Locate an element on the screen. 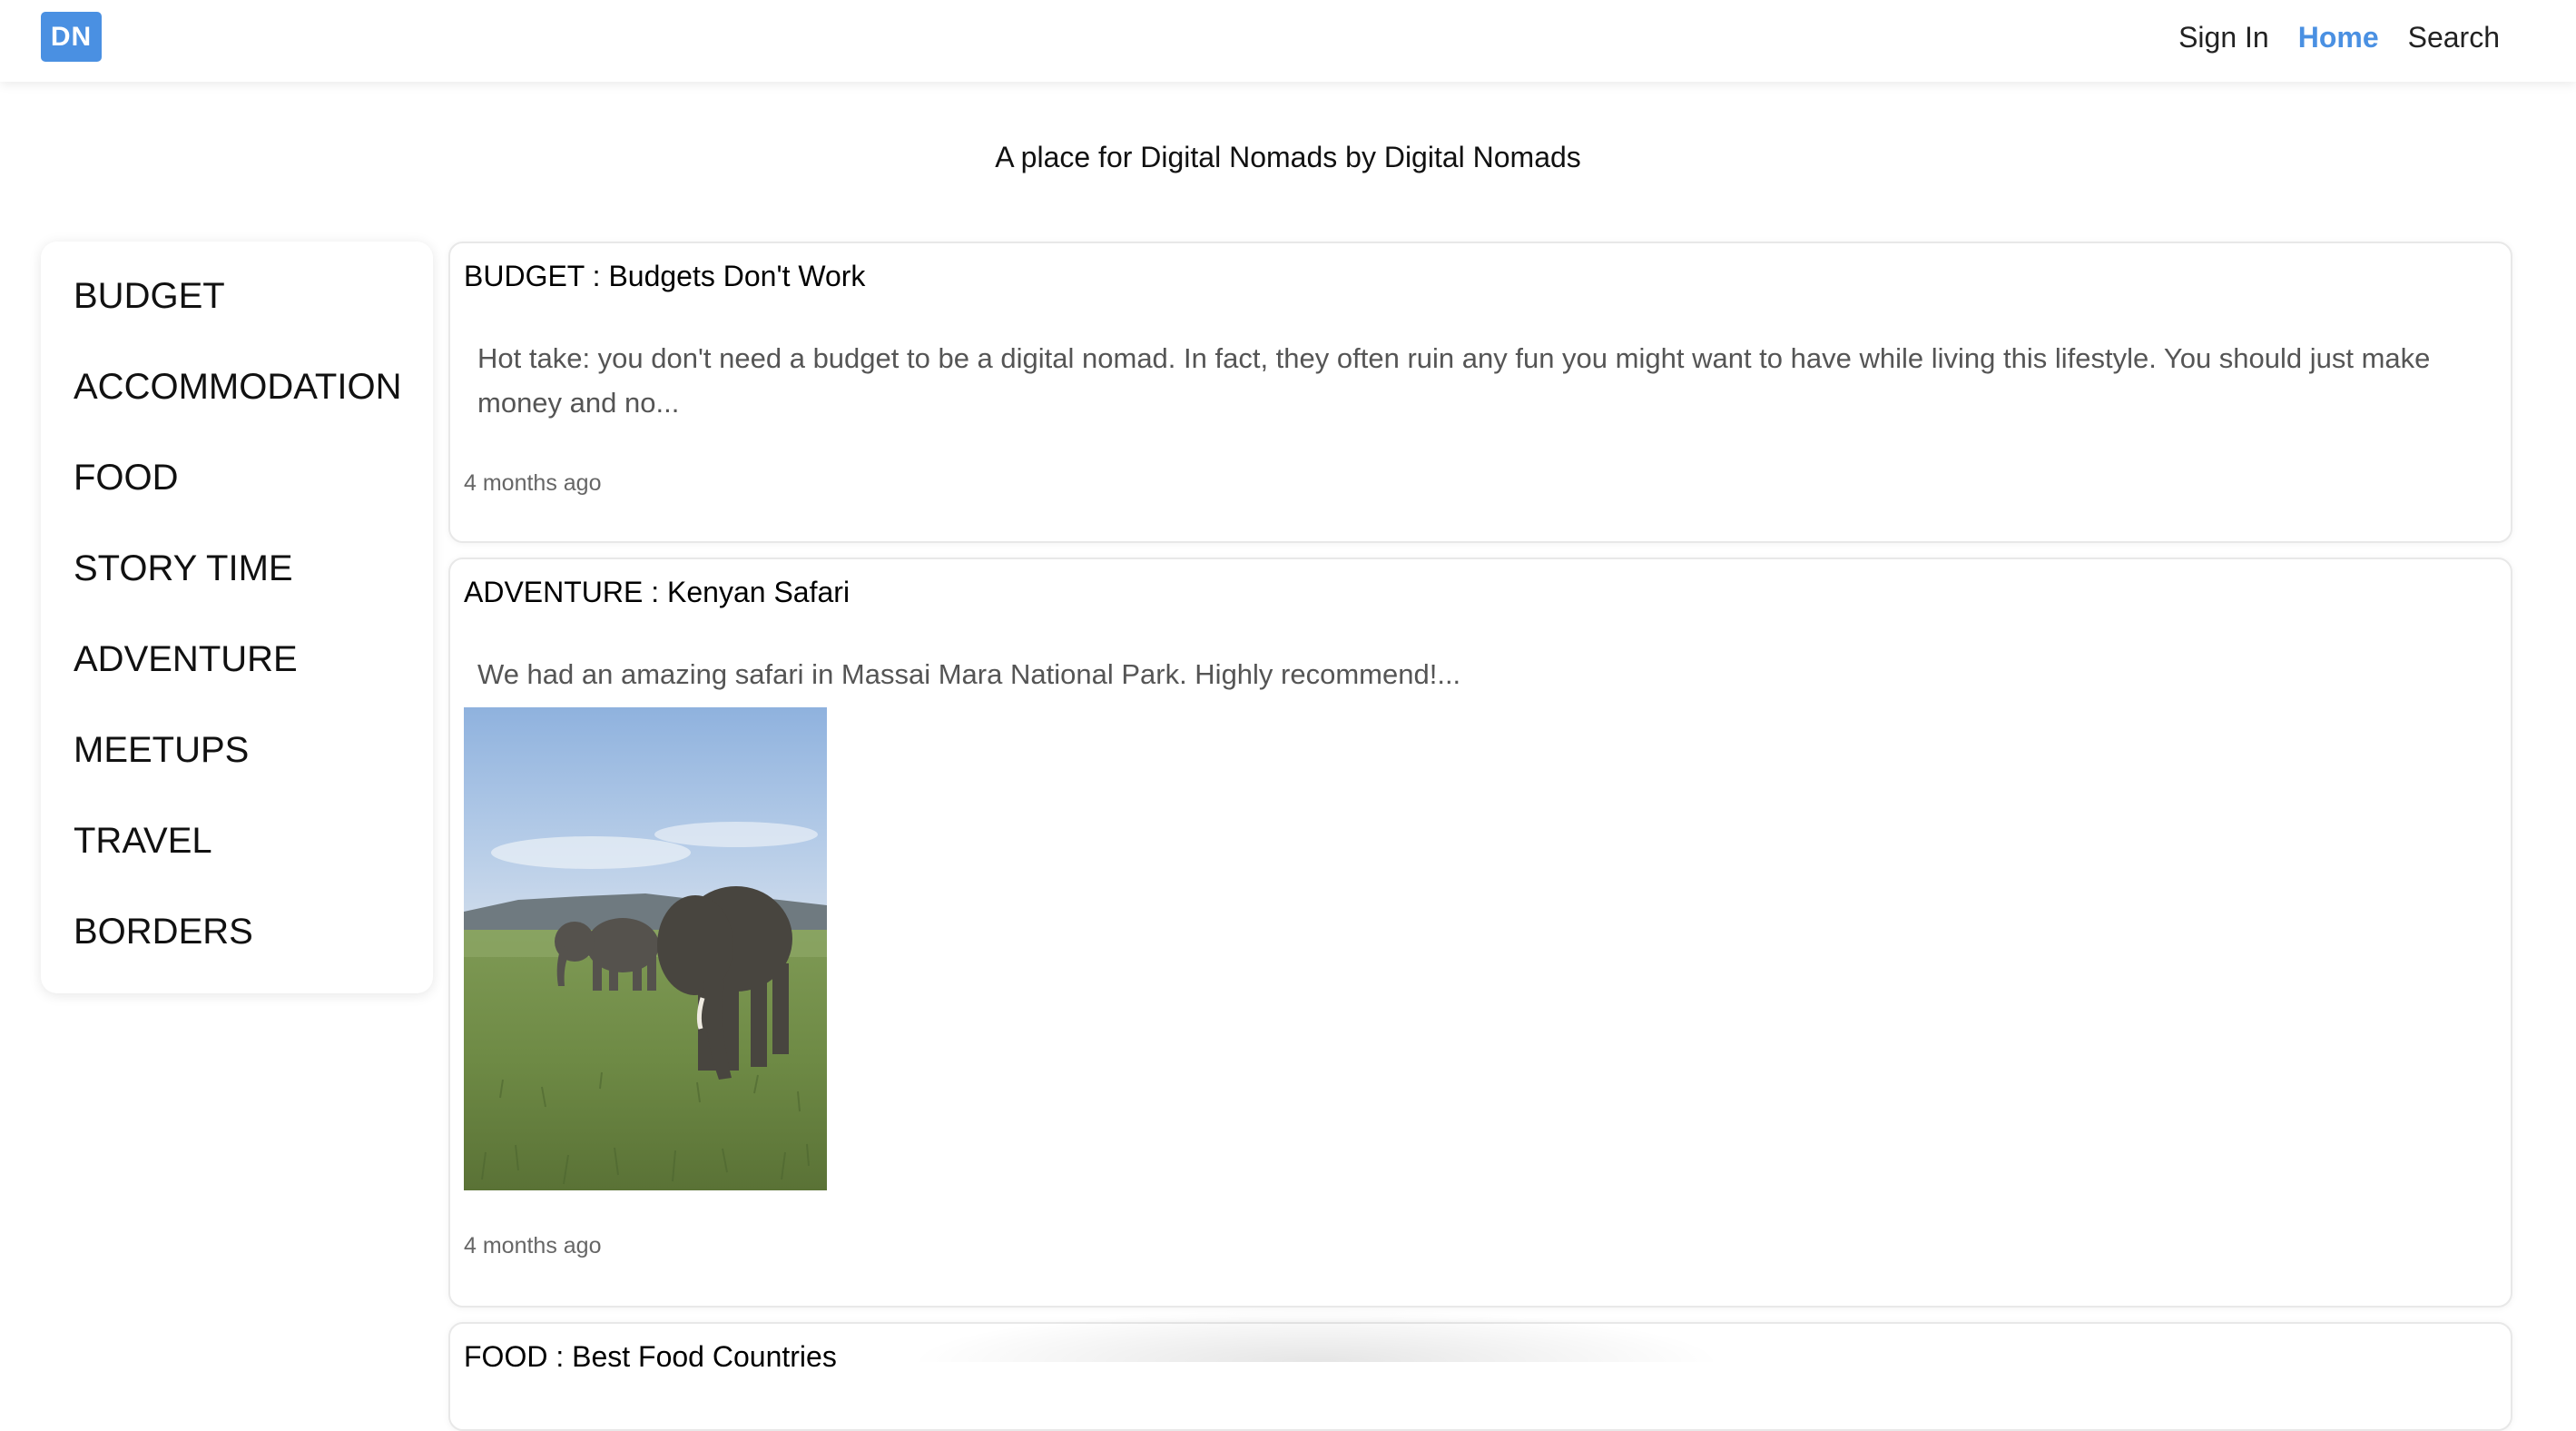 The width and height of the screenshot is (2576, 1431). sidebar-item-food: FOOD is located at coordinates (126, 478).